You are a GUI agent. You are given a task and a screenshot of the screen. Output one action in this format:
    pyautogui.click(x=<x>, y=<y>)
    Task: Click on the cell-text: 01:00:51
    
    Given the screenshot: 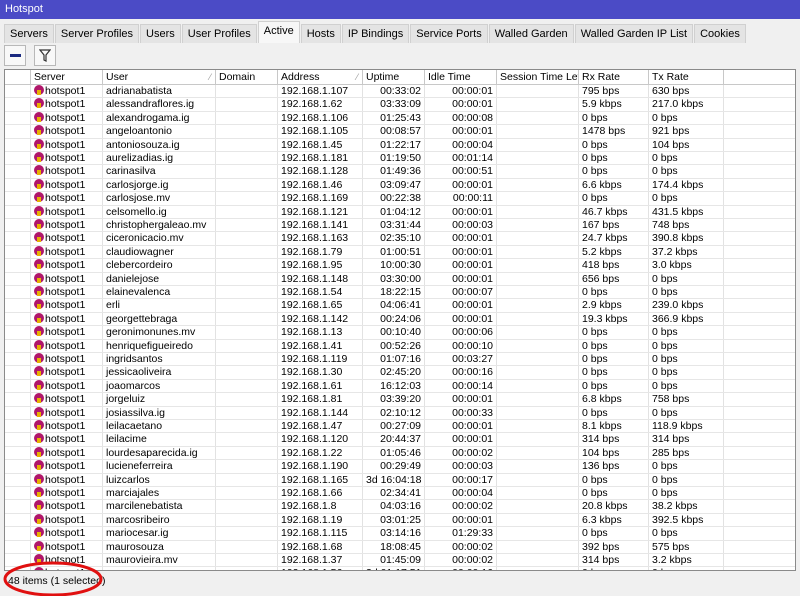 What is the action you would take?
    pyautogui.click(x=400, y=251)
    